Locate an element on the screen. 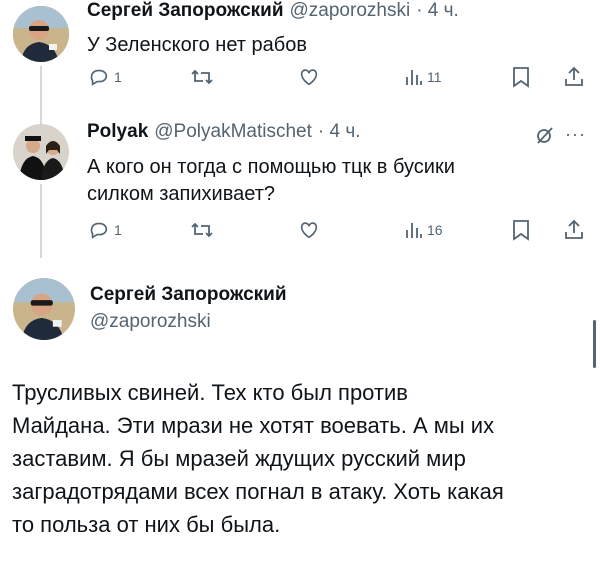 This screenshot has height=568, width=600. views-button: 11 is located at coordinates (423, 77).